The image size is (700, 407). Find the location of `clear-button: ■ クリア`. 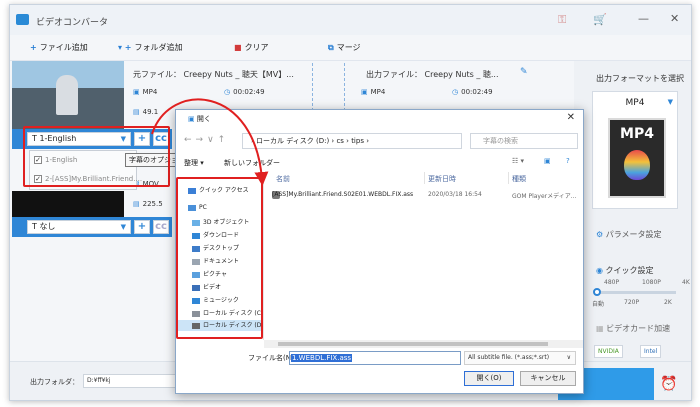

clear-button: ■ クリア is located at coordinates (251, 47).